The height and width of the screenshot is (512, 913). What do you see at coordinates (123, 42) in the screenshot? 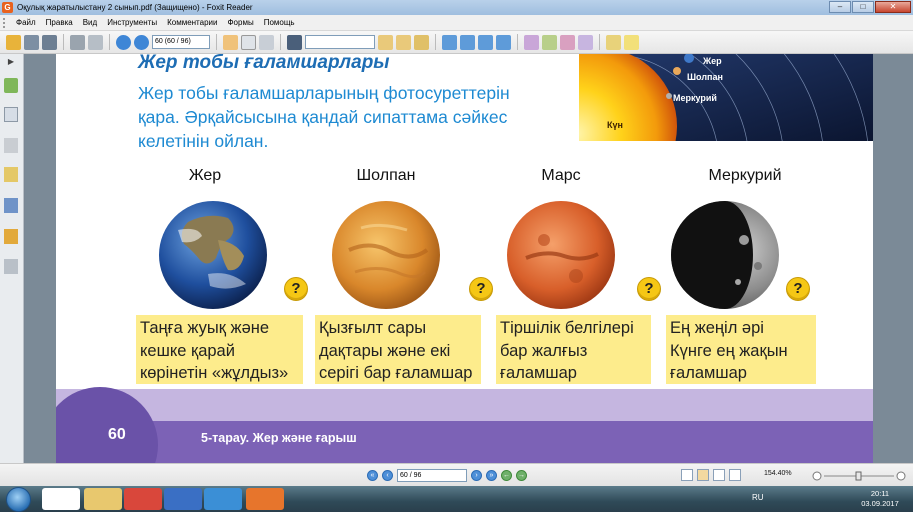
I see `previous-page-icon` at bounding box center [123, 42].